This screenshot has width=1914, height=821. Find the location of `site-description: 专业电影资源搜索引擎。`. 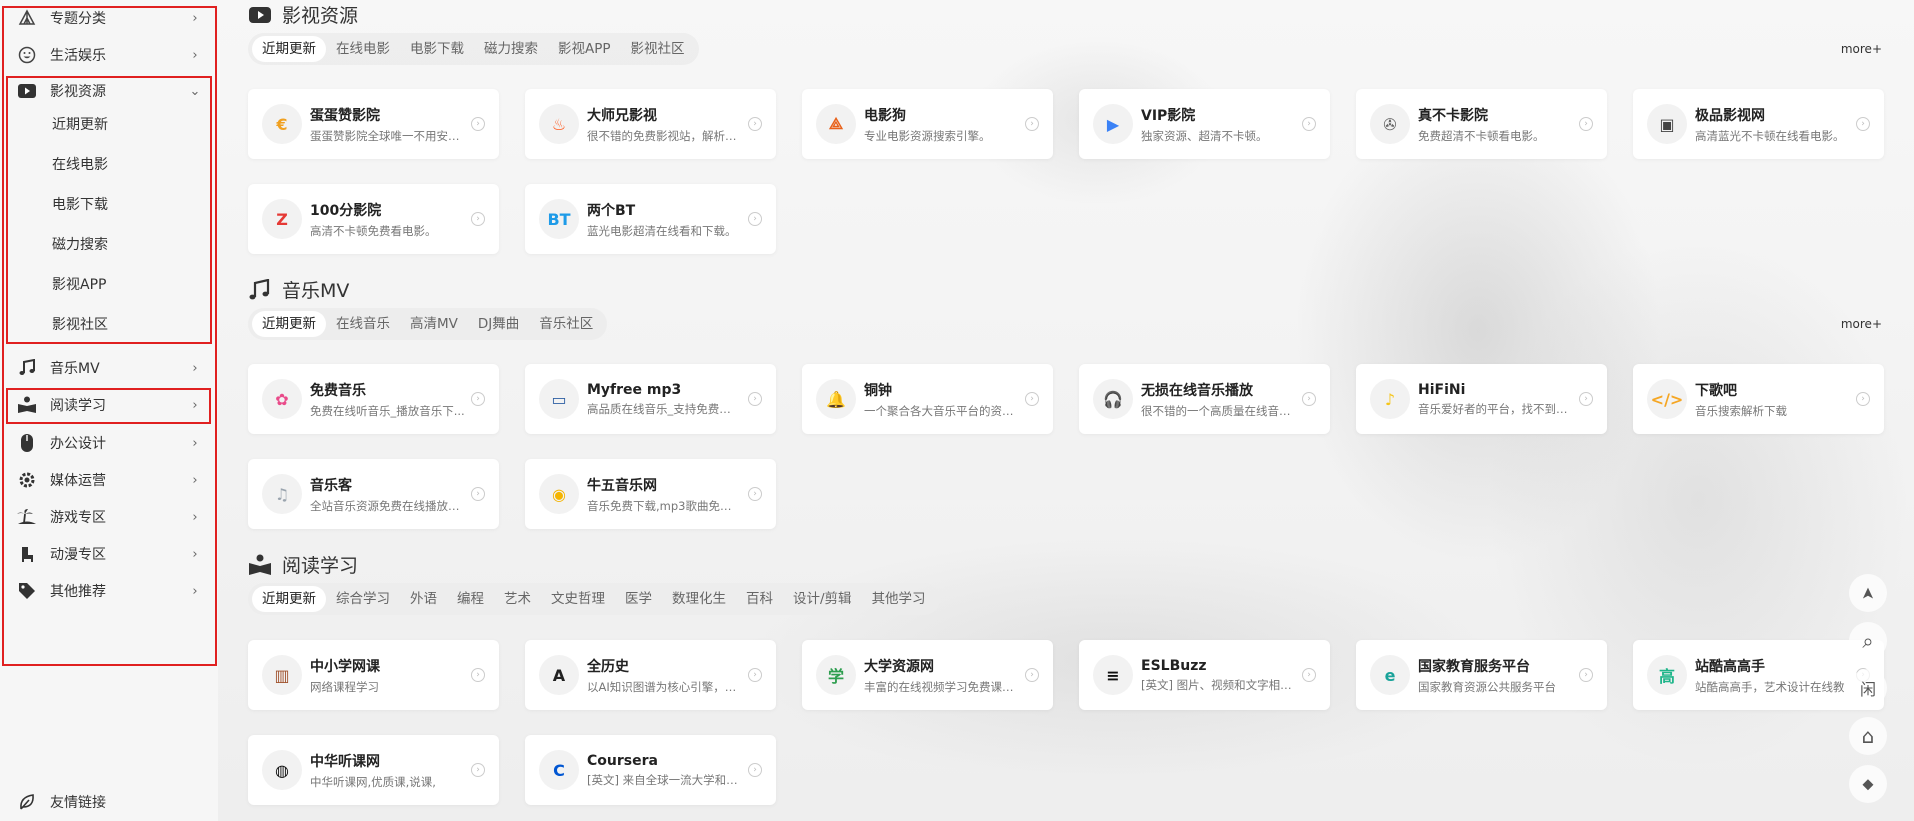

site-description: 专业电影资源搜索引擎。 is located at coordinates (927, 135).